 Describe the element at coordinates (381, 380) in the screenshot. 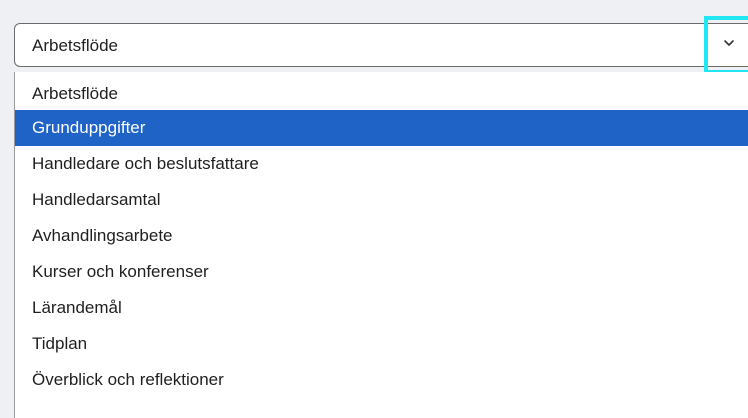

I see `dropdown-option: Överblick och reflektioner` at that location.